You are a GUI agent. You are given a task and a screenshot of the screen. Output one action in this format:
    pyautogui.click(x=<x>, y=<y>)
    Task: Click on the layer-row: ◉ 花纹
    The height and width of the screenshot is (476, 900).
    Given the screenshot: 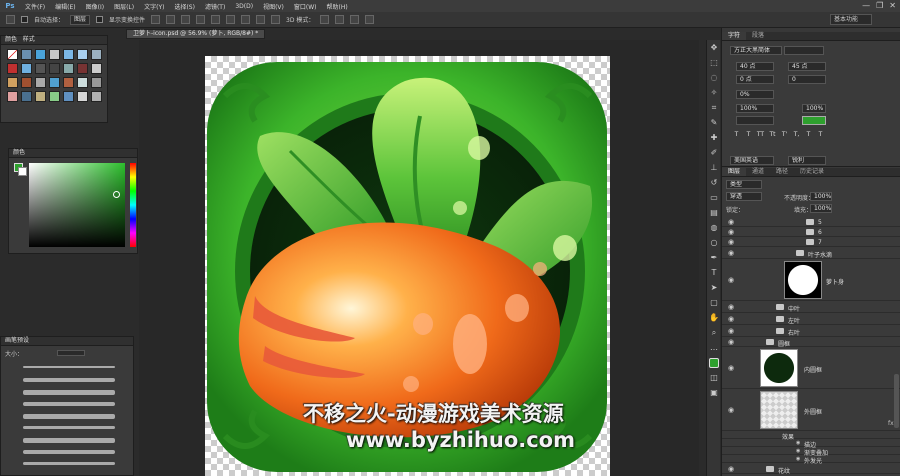 What is the action you would take?
    pyautogui.click(x=811, y=469)
    